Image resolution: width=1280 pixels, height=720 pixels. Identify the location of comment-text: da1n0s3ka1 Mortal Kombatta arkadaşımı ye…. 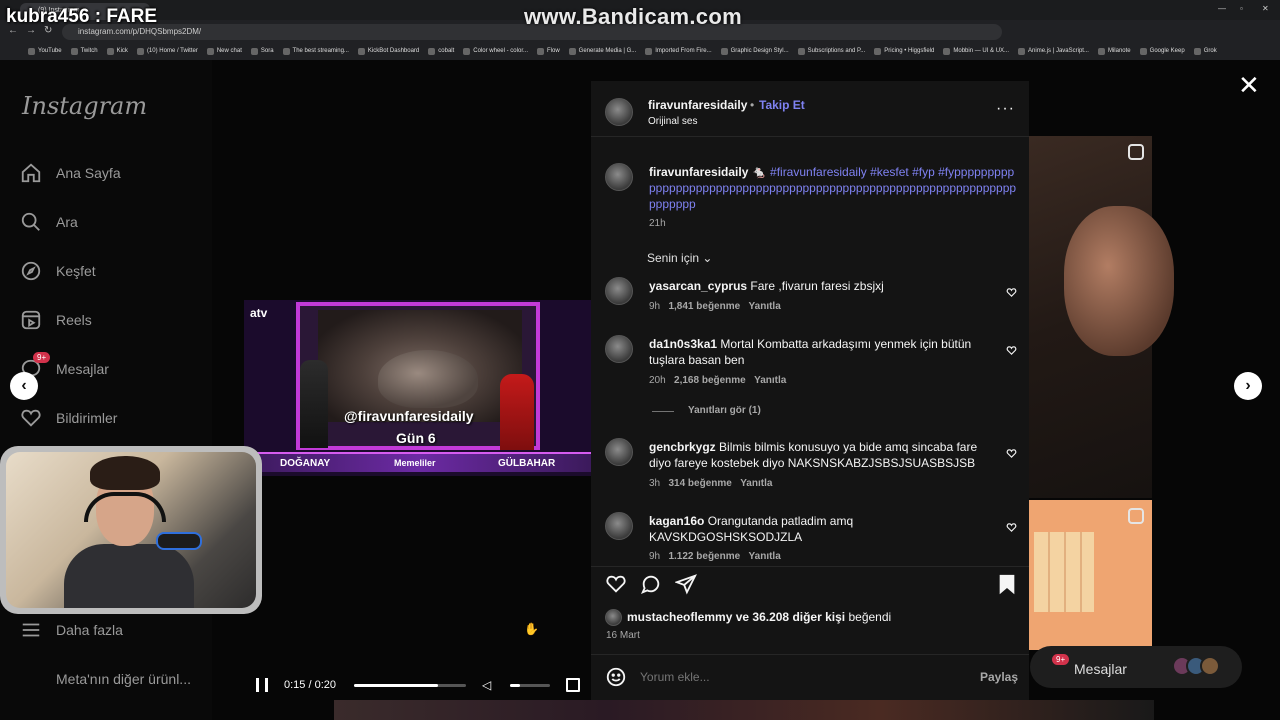
(824, 352).